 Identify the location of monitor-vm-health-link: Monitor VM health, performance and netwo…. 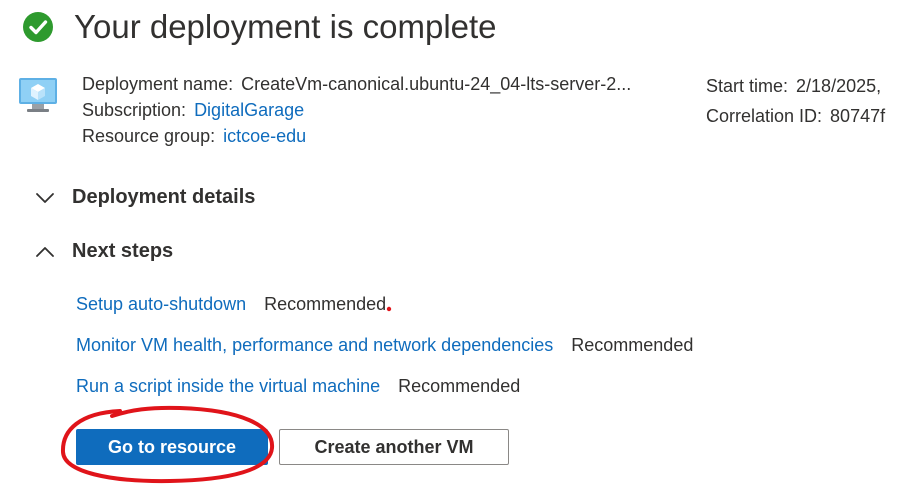
(314, 345).